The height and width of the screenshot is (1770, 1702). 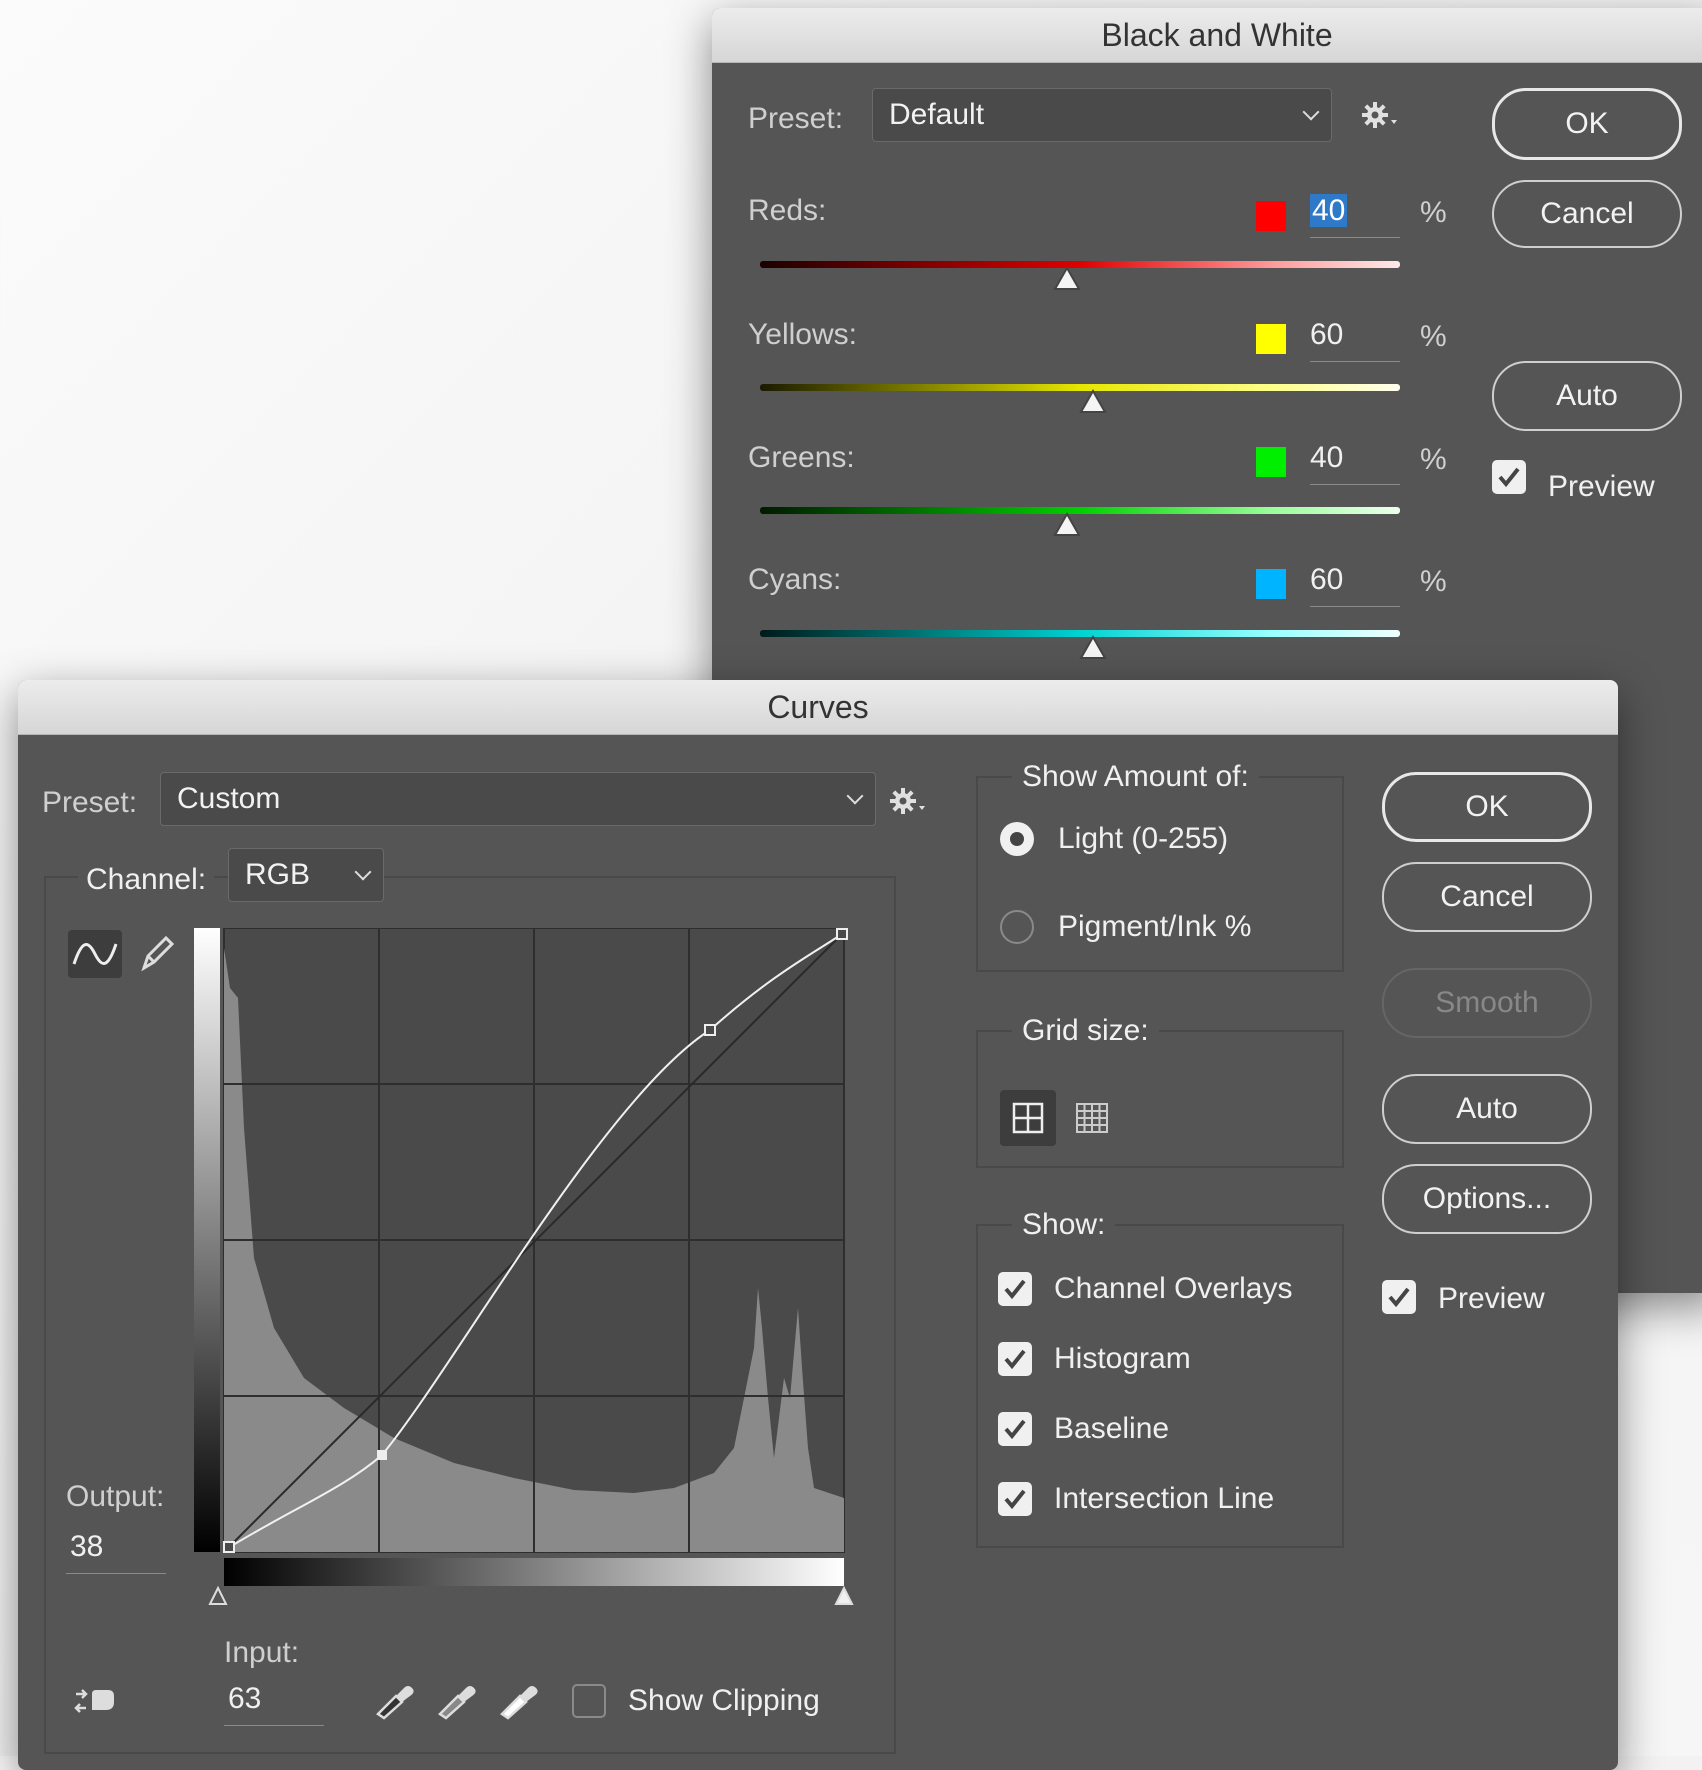 What do you see at coordinates (1017, 839) in the screenshot?
I see `light-radio` at bounding box center [1017, 839].